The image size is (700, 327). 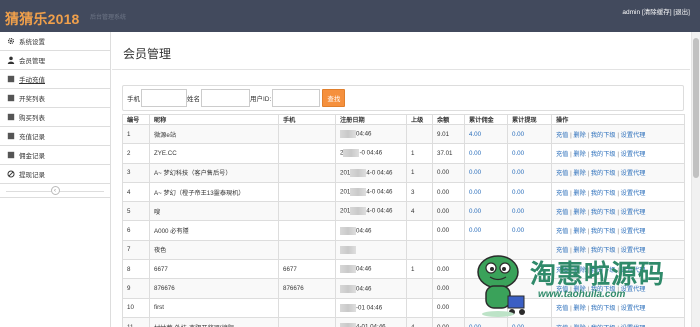 I want to click on cell-reg-date: 04:46, so click(x=371, y=288).